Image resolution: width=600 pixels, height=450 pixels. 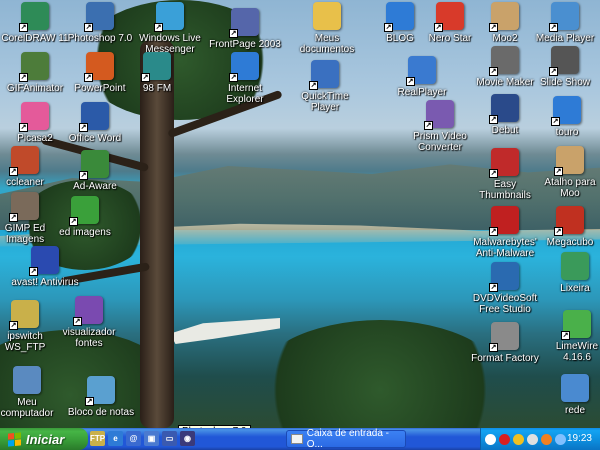 What do you see at coordinates (44, 261) in the screenshot?
I see `avast-icon: ↗` at bounding box center [44, 261].